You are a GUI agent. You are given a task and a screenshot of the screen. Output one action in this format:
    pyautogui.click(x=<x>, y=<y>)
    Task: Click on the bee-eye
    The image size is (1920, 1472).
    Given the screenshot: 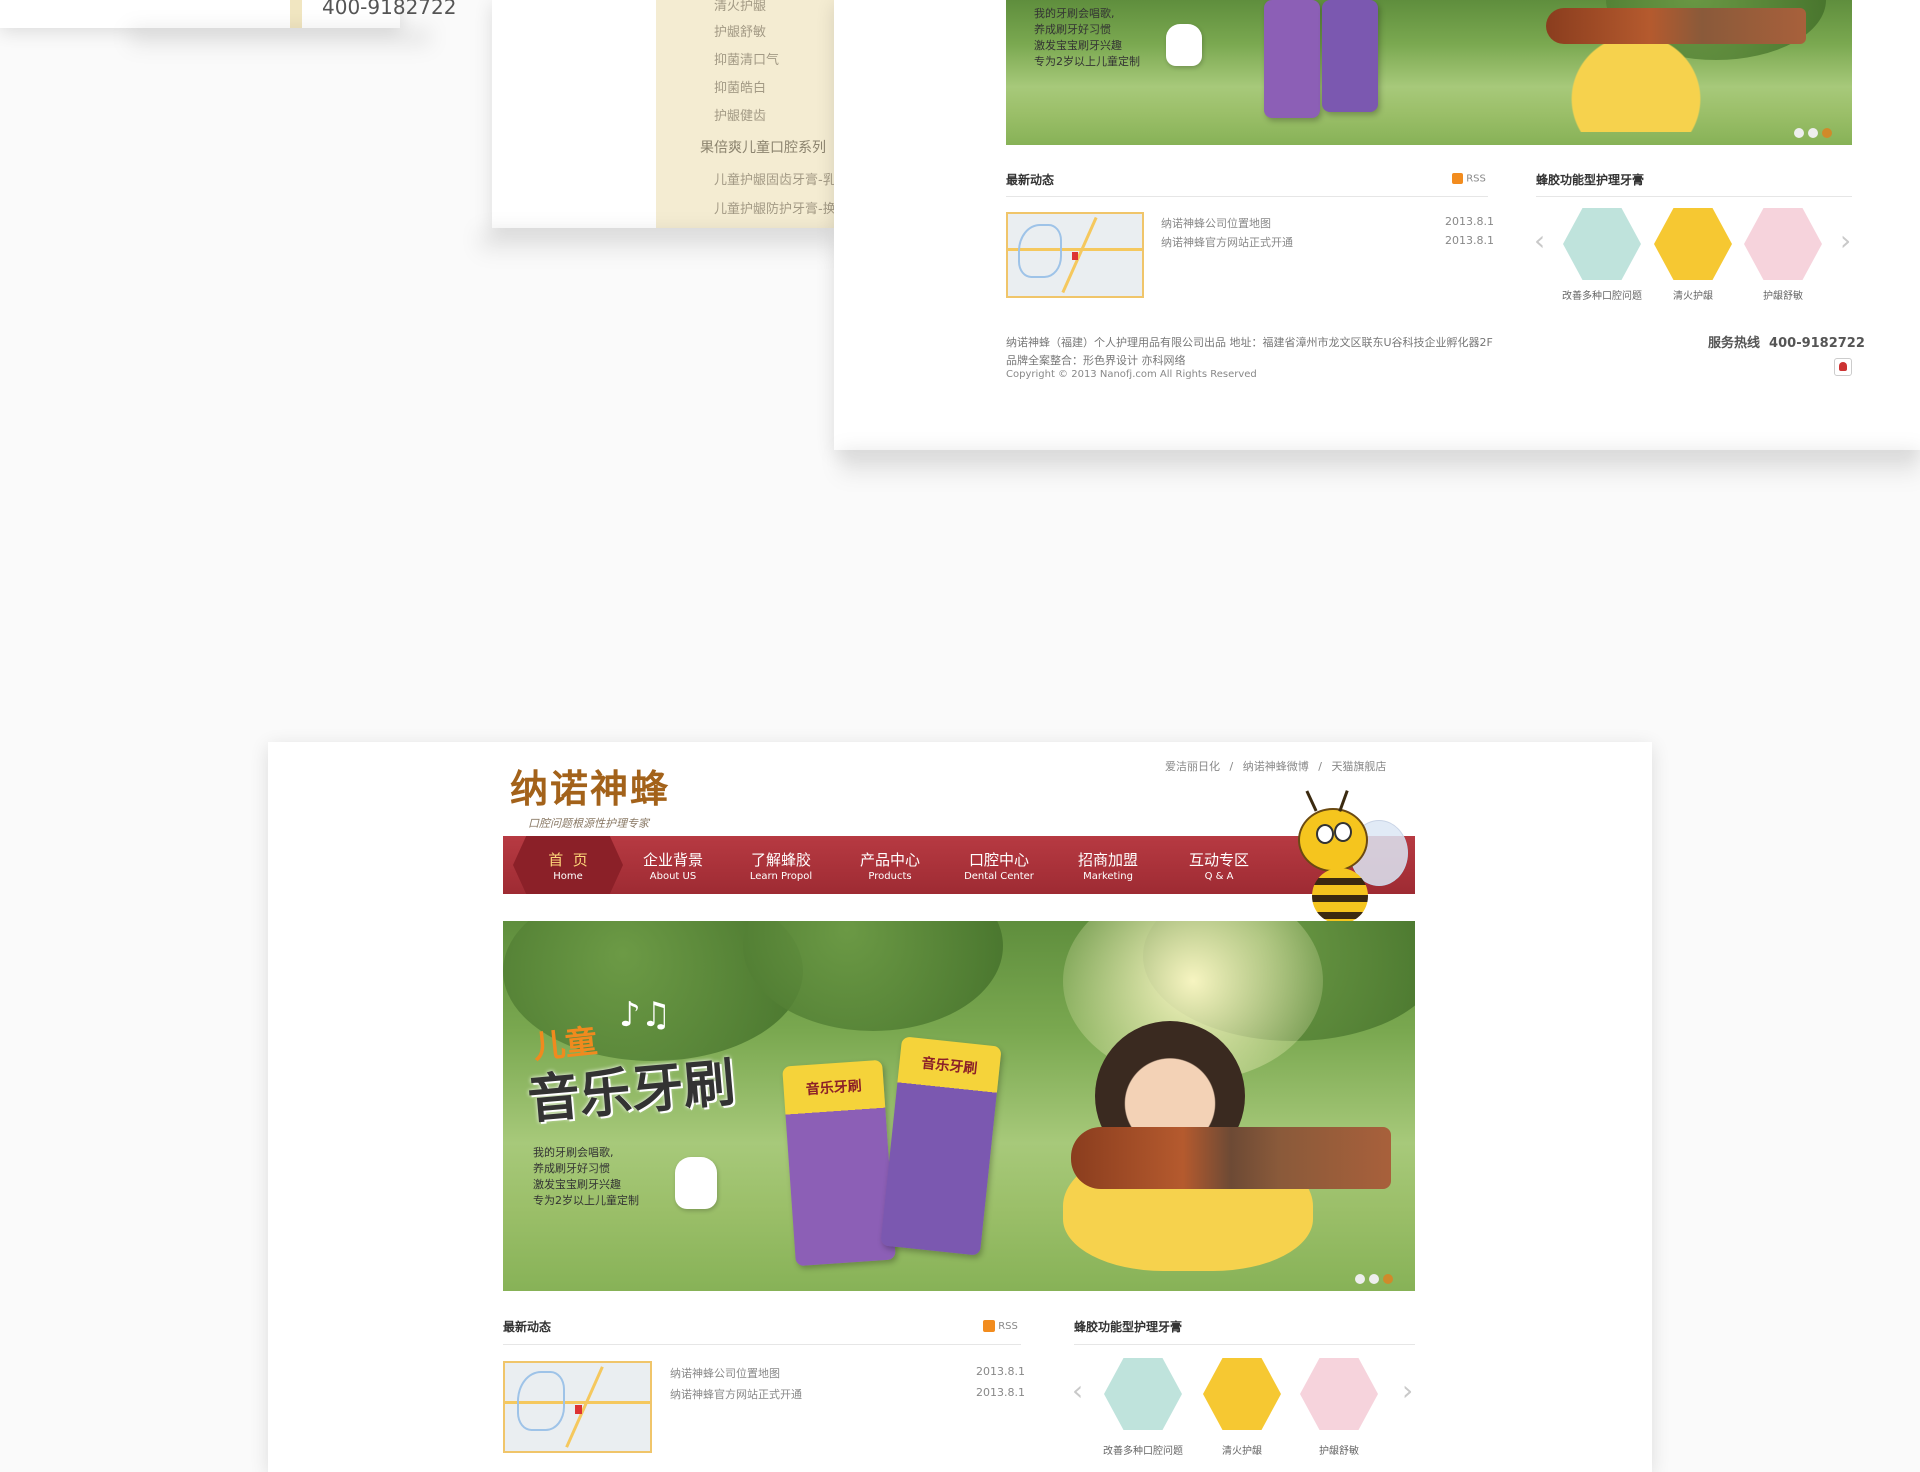 What is the action you would take?
    pyautogui.click(x=1325, y=834)
    